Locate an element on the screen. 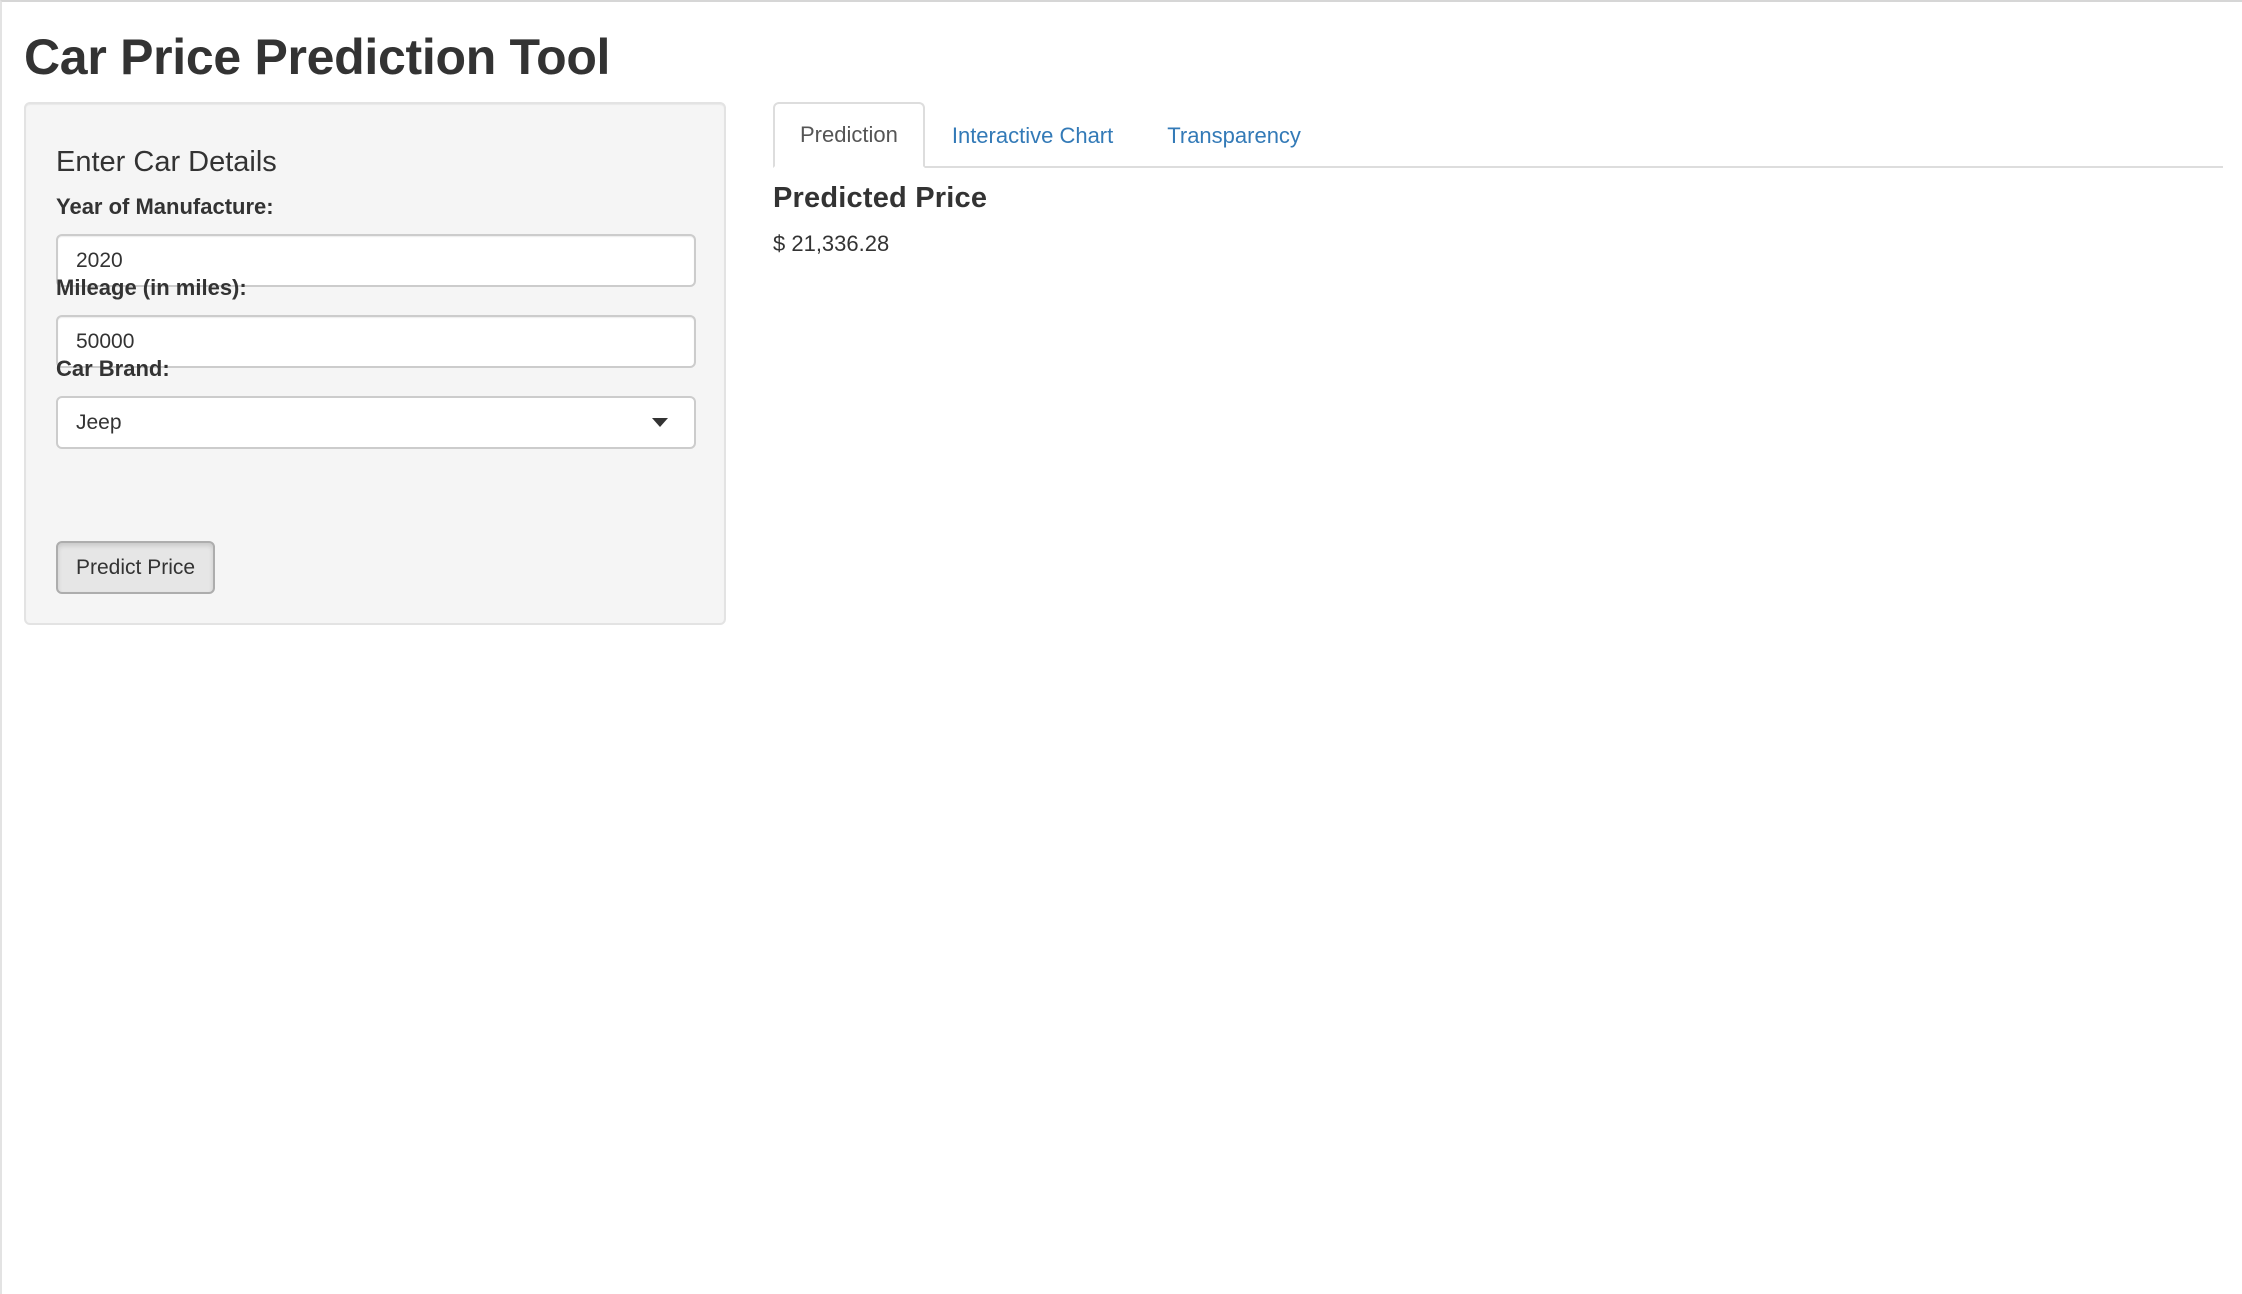 Image resolution: width=2242 pixels, height=1294 pixels. page-title: Car Price Prediction Tool is located at coordinates (317, 57).